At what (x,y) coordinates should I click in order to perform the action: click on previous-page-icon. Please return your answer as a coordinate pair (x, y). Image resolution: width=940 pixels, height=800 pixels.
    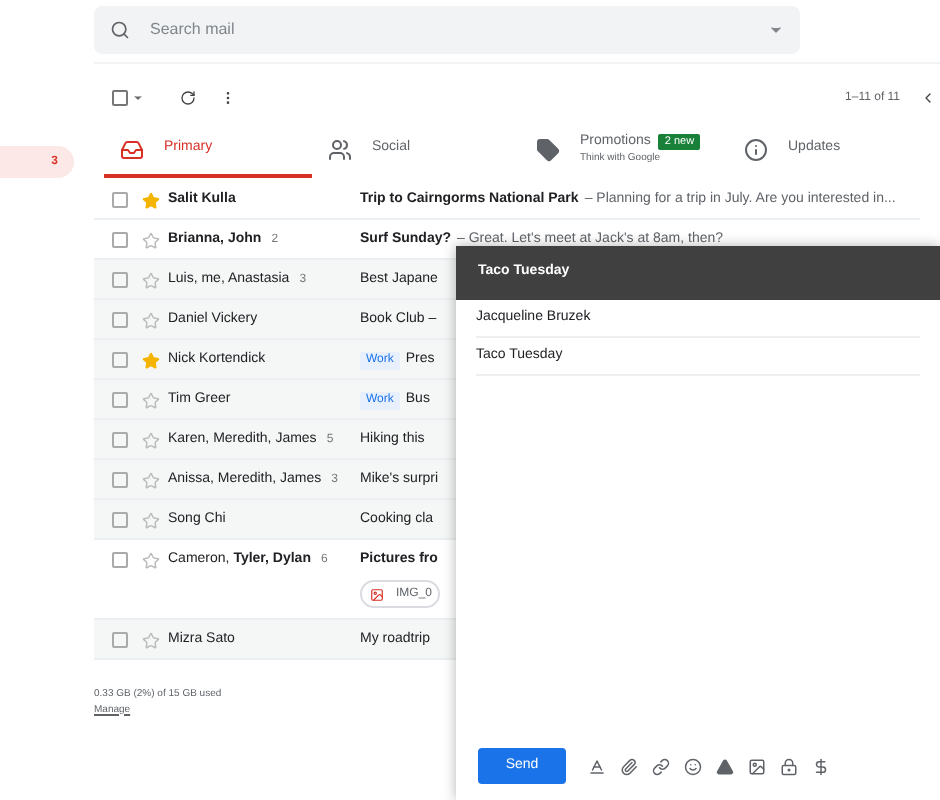
    Looking at the image, I should click on (928, 98).